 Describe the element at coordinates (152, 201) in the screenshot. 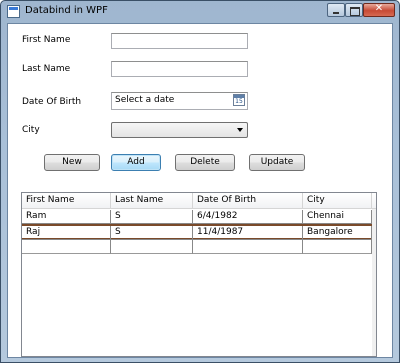

I see `column-header-last-name: Last Name` at that location.